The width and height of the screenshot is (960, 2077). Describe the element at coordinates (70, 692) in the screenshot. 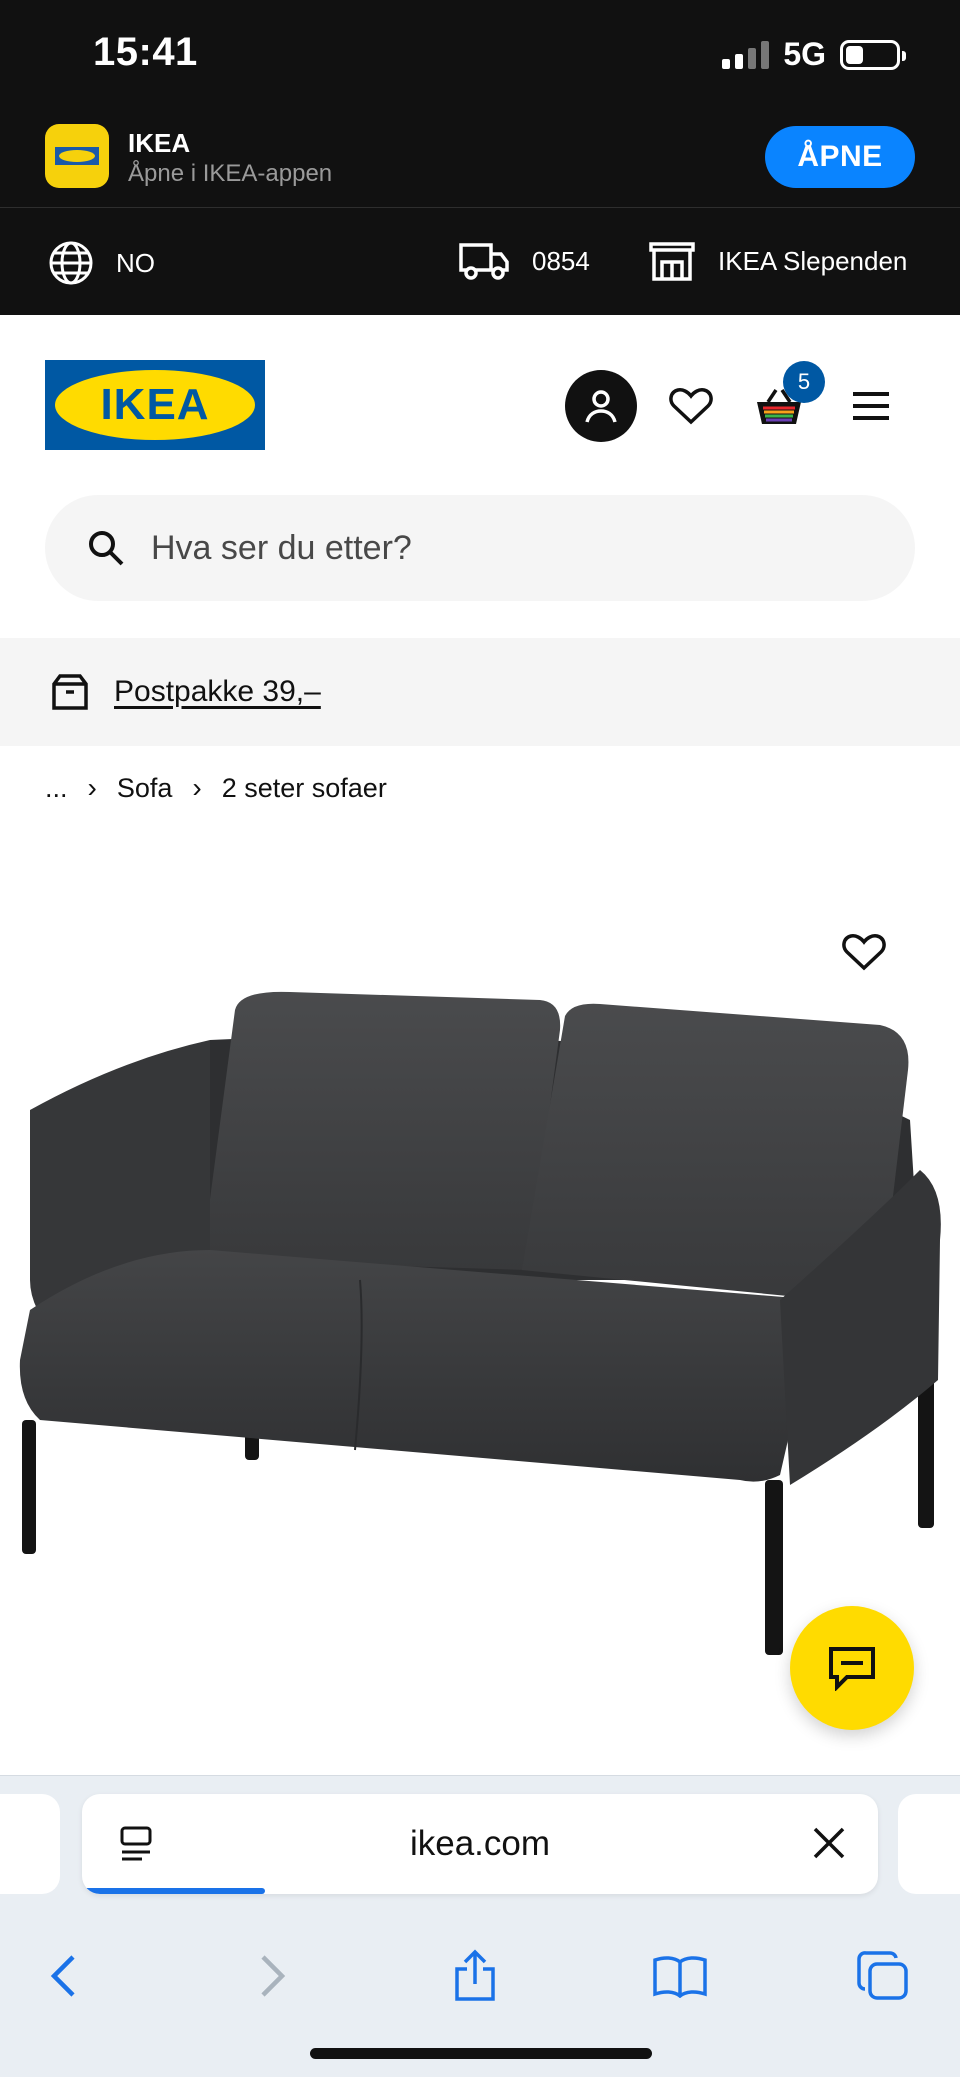

I see `parcel-icon` at that location.